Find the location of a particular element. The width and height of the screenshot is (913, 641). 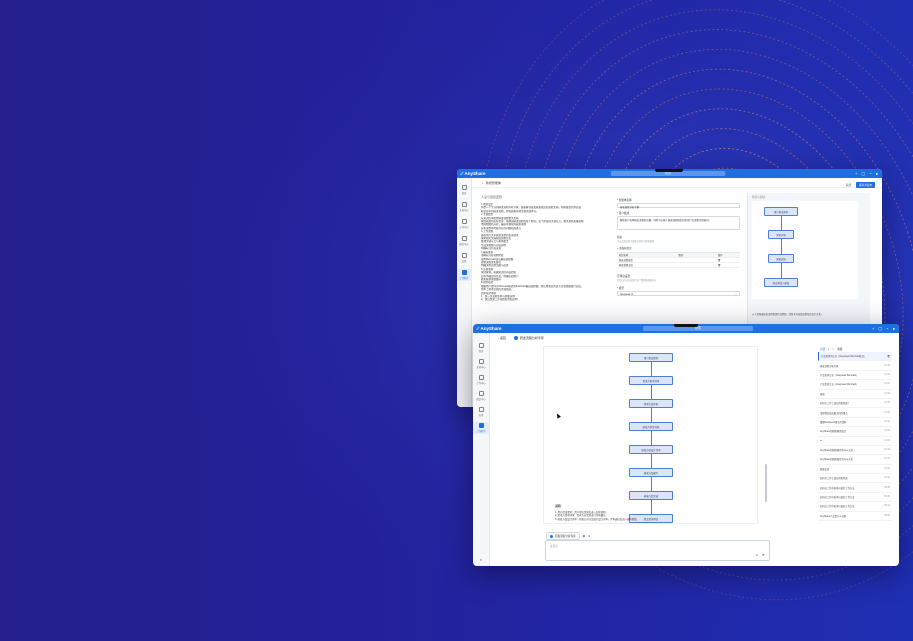

history-item: 产品需求汇总（Deepseek Mermaid） 14:04 is located at coordinates (855, 376).